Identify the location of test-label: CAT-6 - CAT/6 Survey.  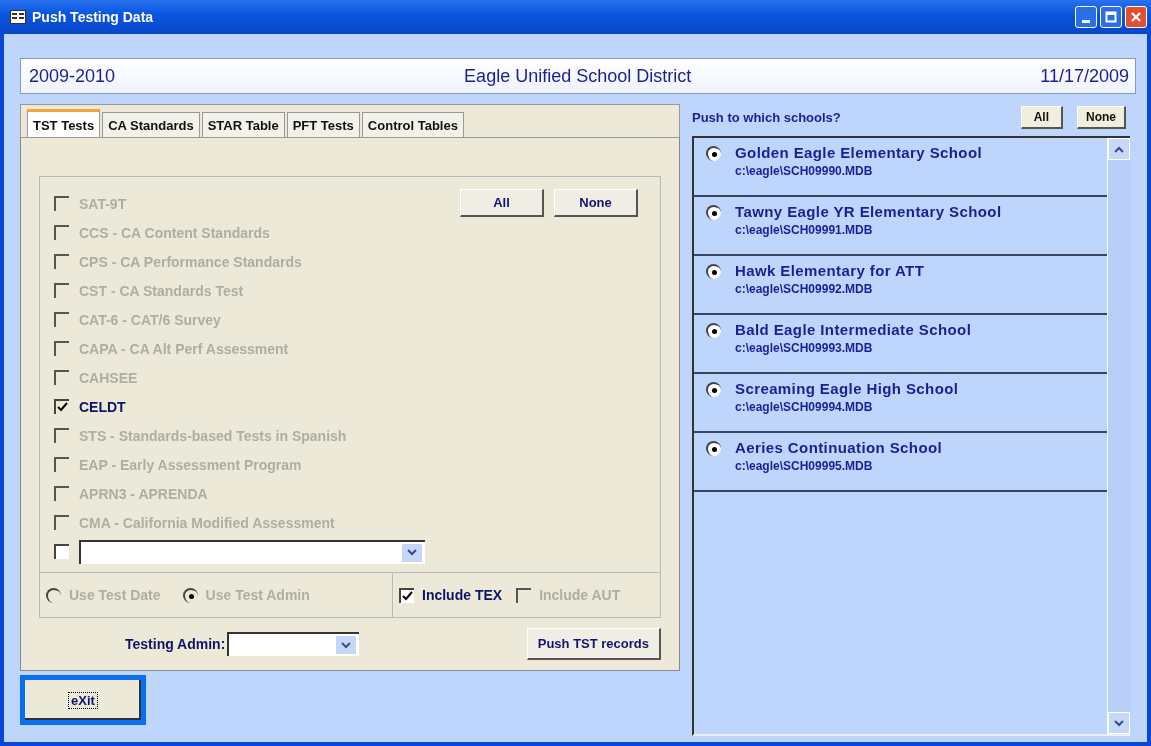
(150, 319).